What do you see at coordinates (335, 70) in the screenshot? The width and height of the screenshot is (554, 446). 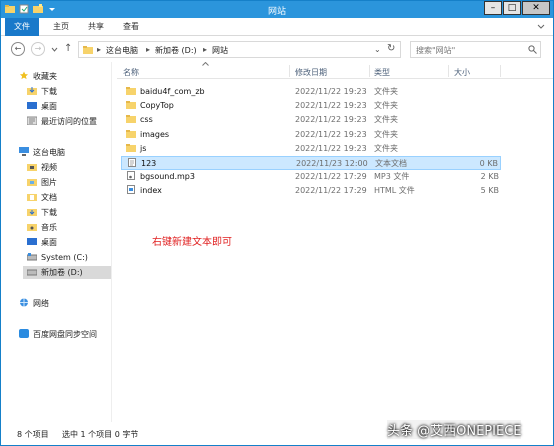 I see `column-headers: 名称 修改日期 类型 大小` at bounding box center [335, 70].